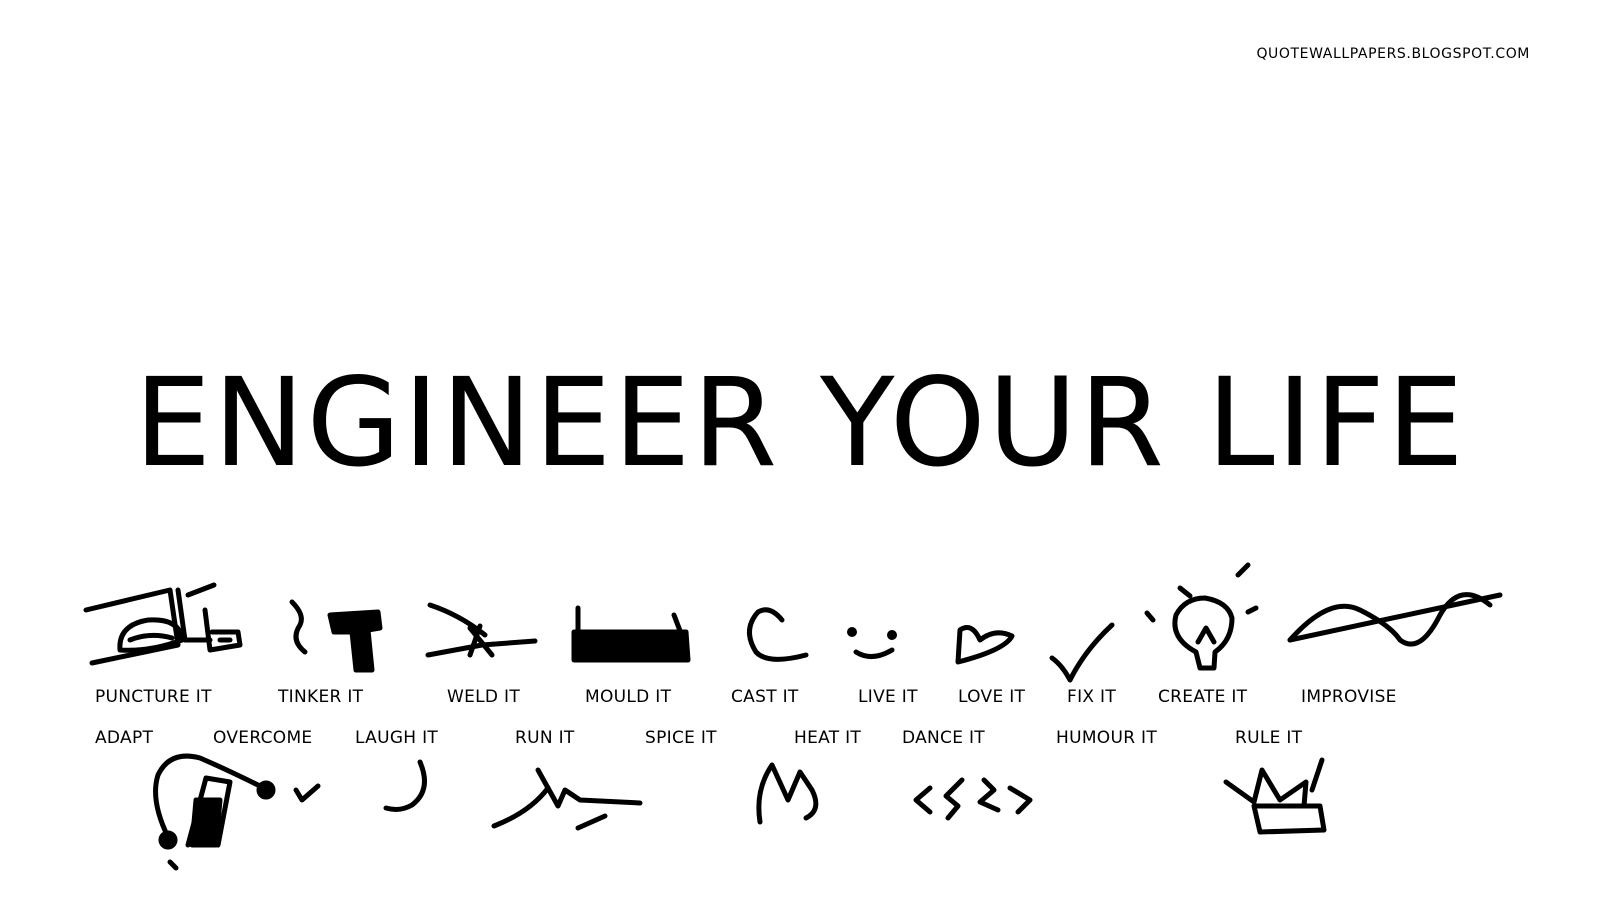  What do you see at coordinates (943, 738) in the screenshot?
I see `label-dance-it: DANCE IT` at bounding box center [943, 738].